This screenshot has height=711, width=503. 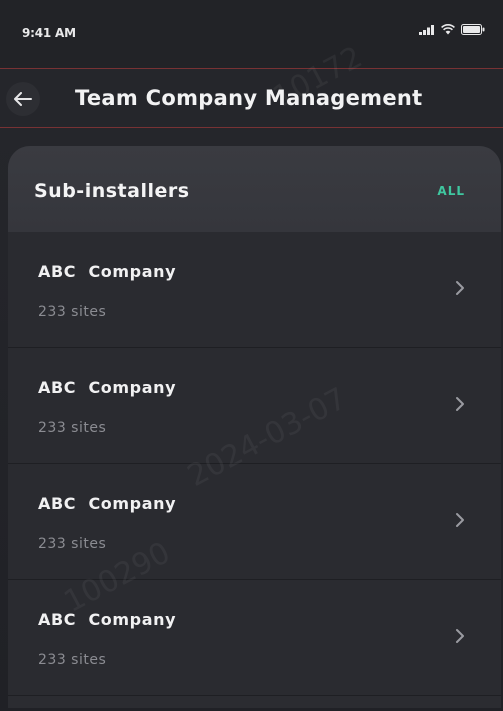 What do you see at coordinates (249, 98) in the screenshot?
I see `page-title: Team Company Management` at bounding box center [249, 98].